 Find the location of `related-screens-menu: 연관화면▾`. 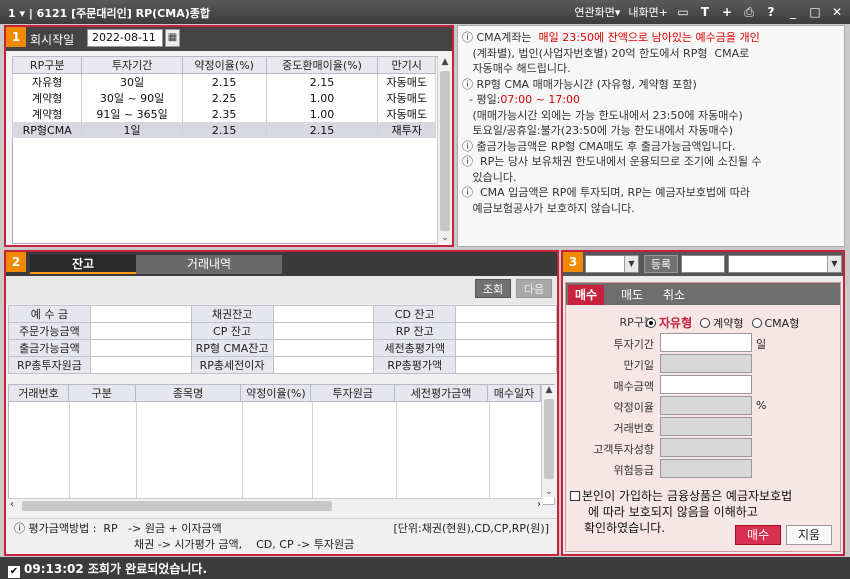

related-screens-menu: 연관화면▾ is located at coordinates (597, 12).